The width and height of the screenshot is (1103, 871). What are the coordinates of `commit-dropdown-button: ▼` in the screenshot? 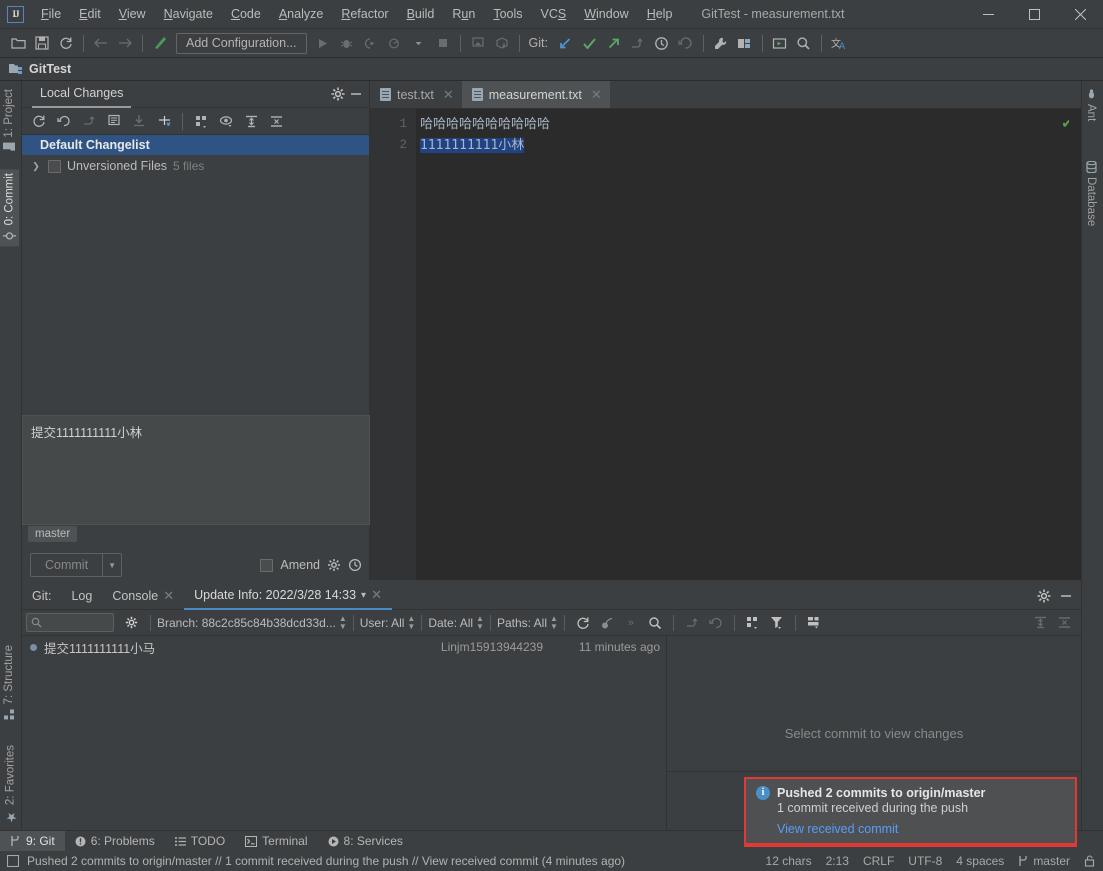 It's located at (113, 565).